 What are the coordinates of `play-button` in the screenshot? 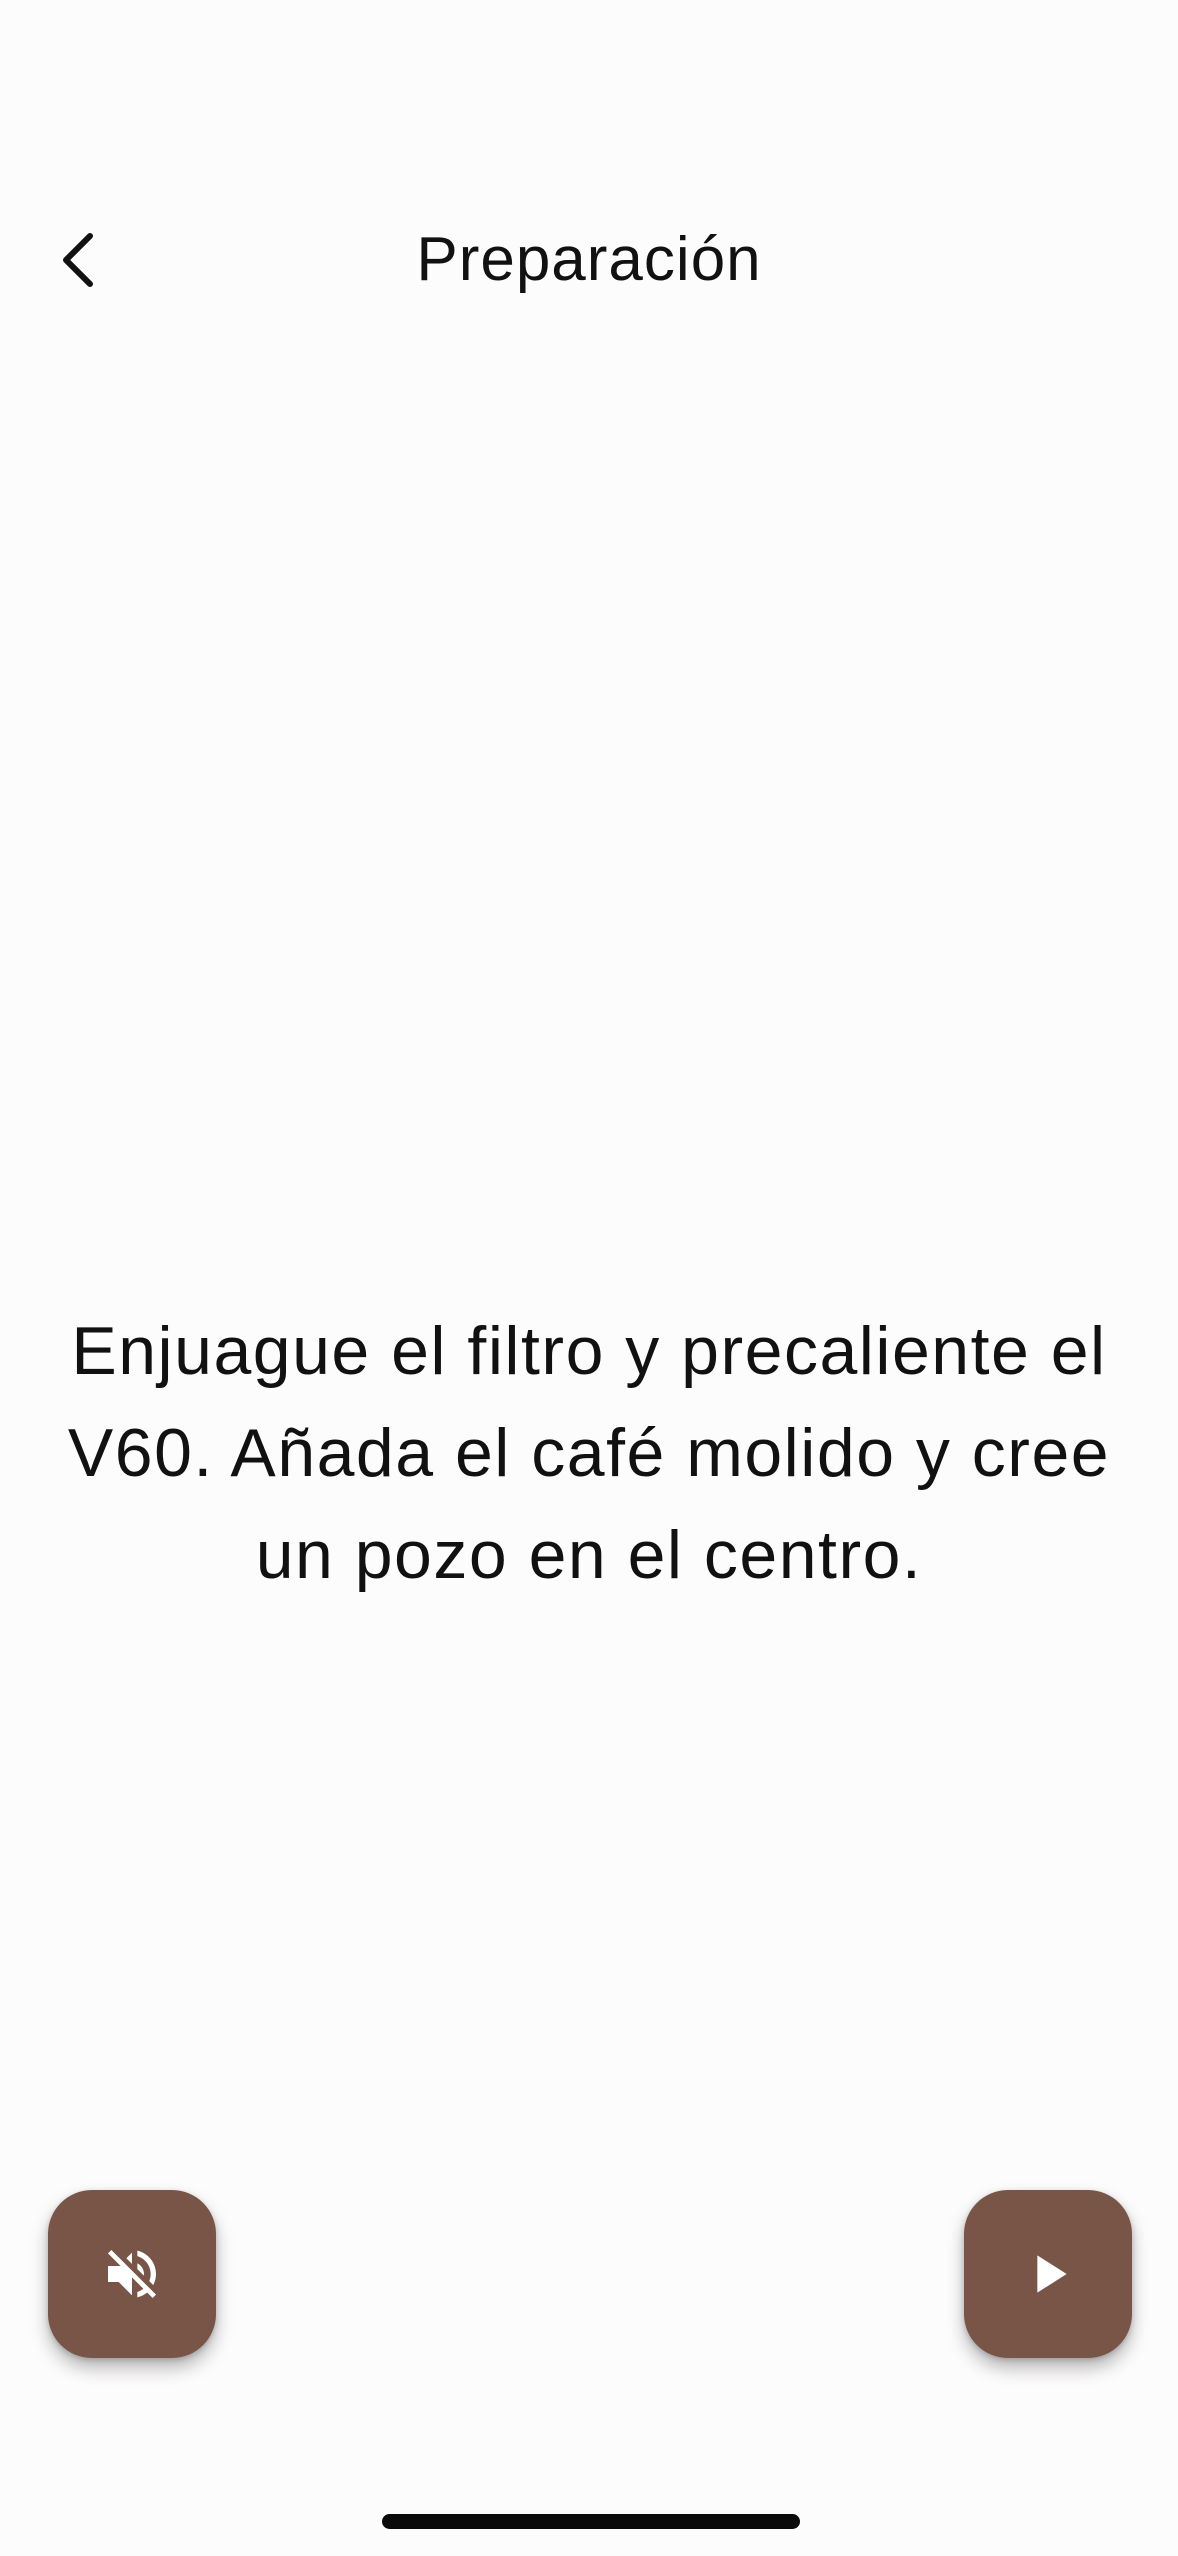 It's located at (1048, 2274).